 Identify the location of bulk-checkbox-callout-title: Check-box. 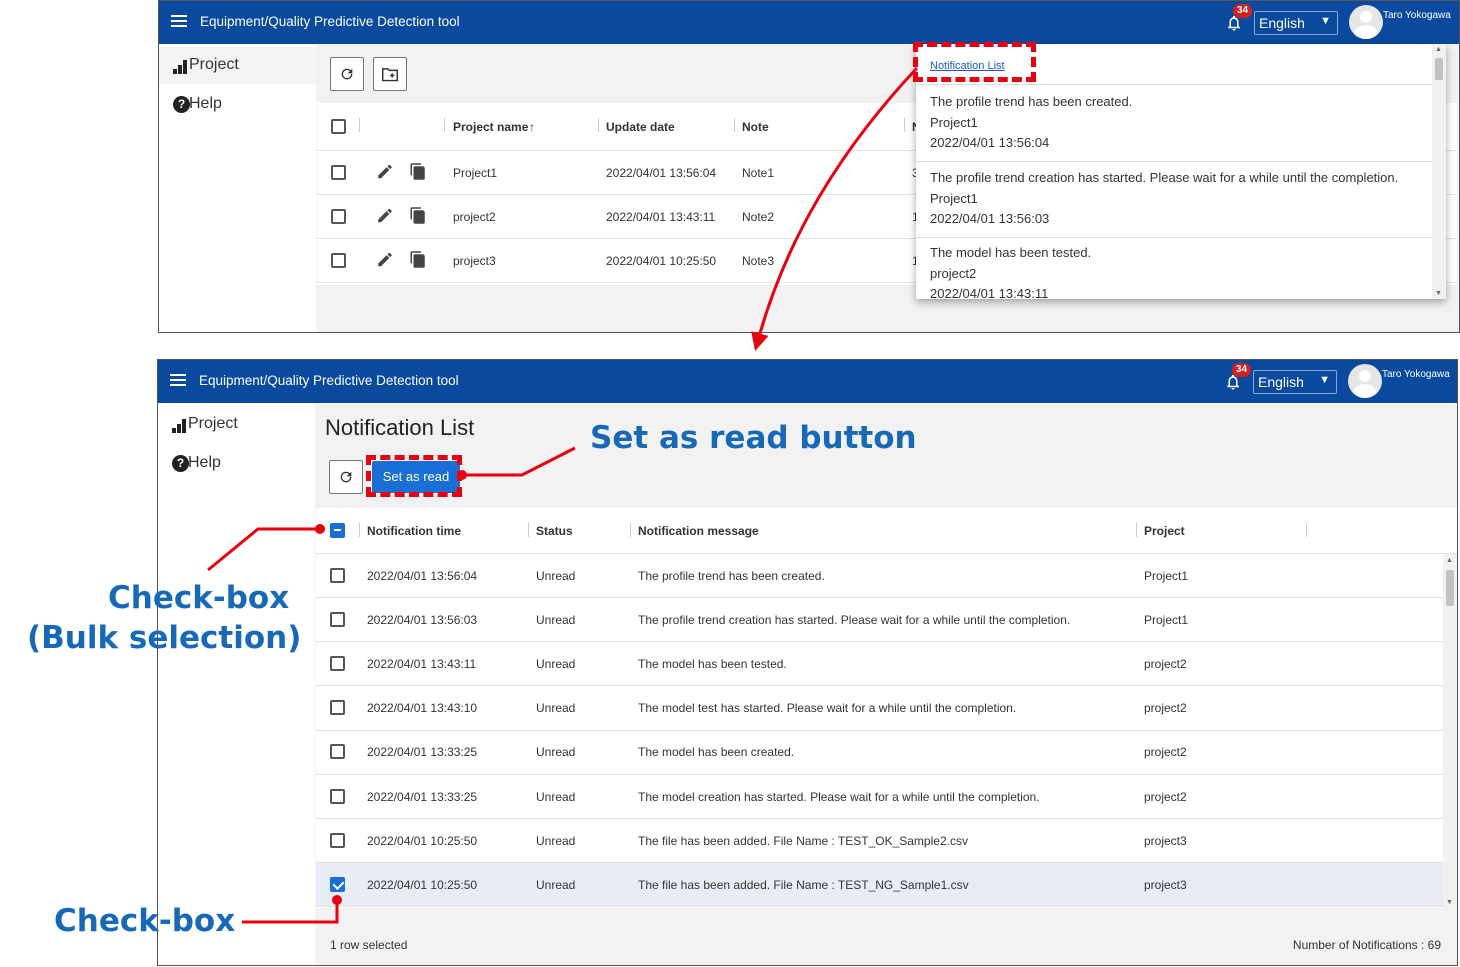
(199, 598).